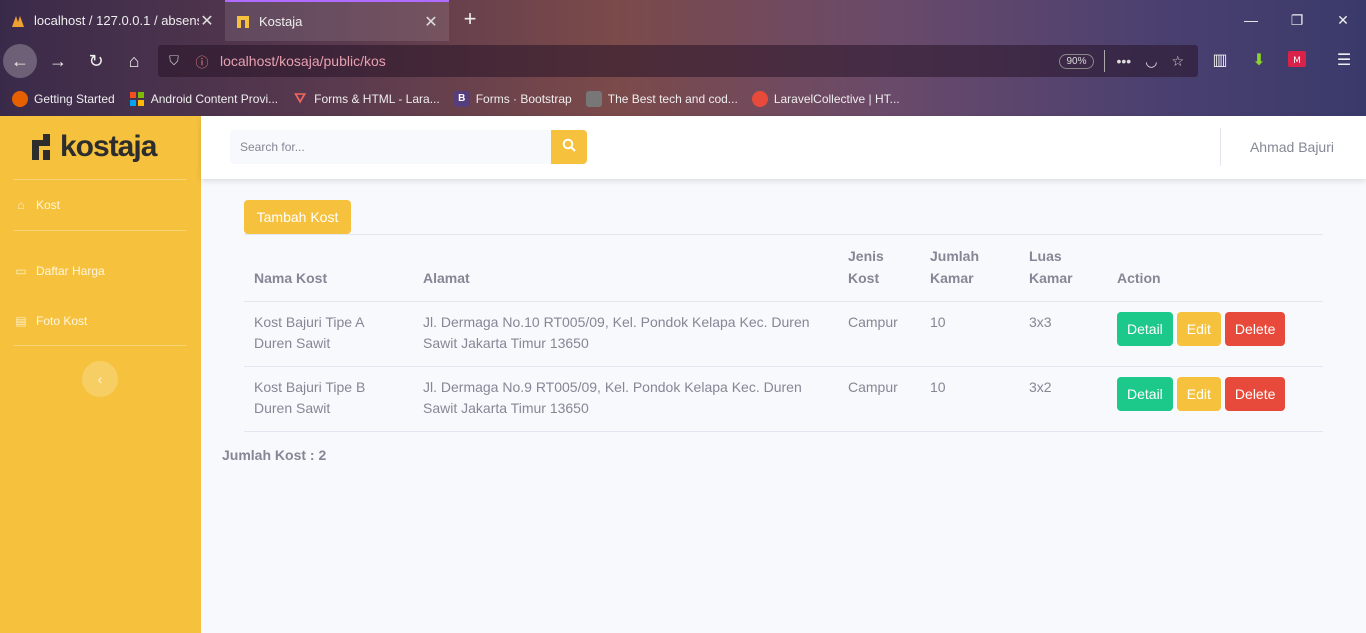  Describe the element at coordinates (1215, 268) in the screenshot. I see `column-header: Action` at that location.